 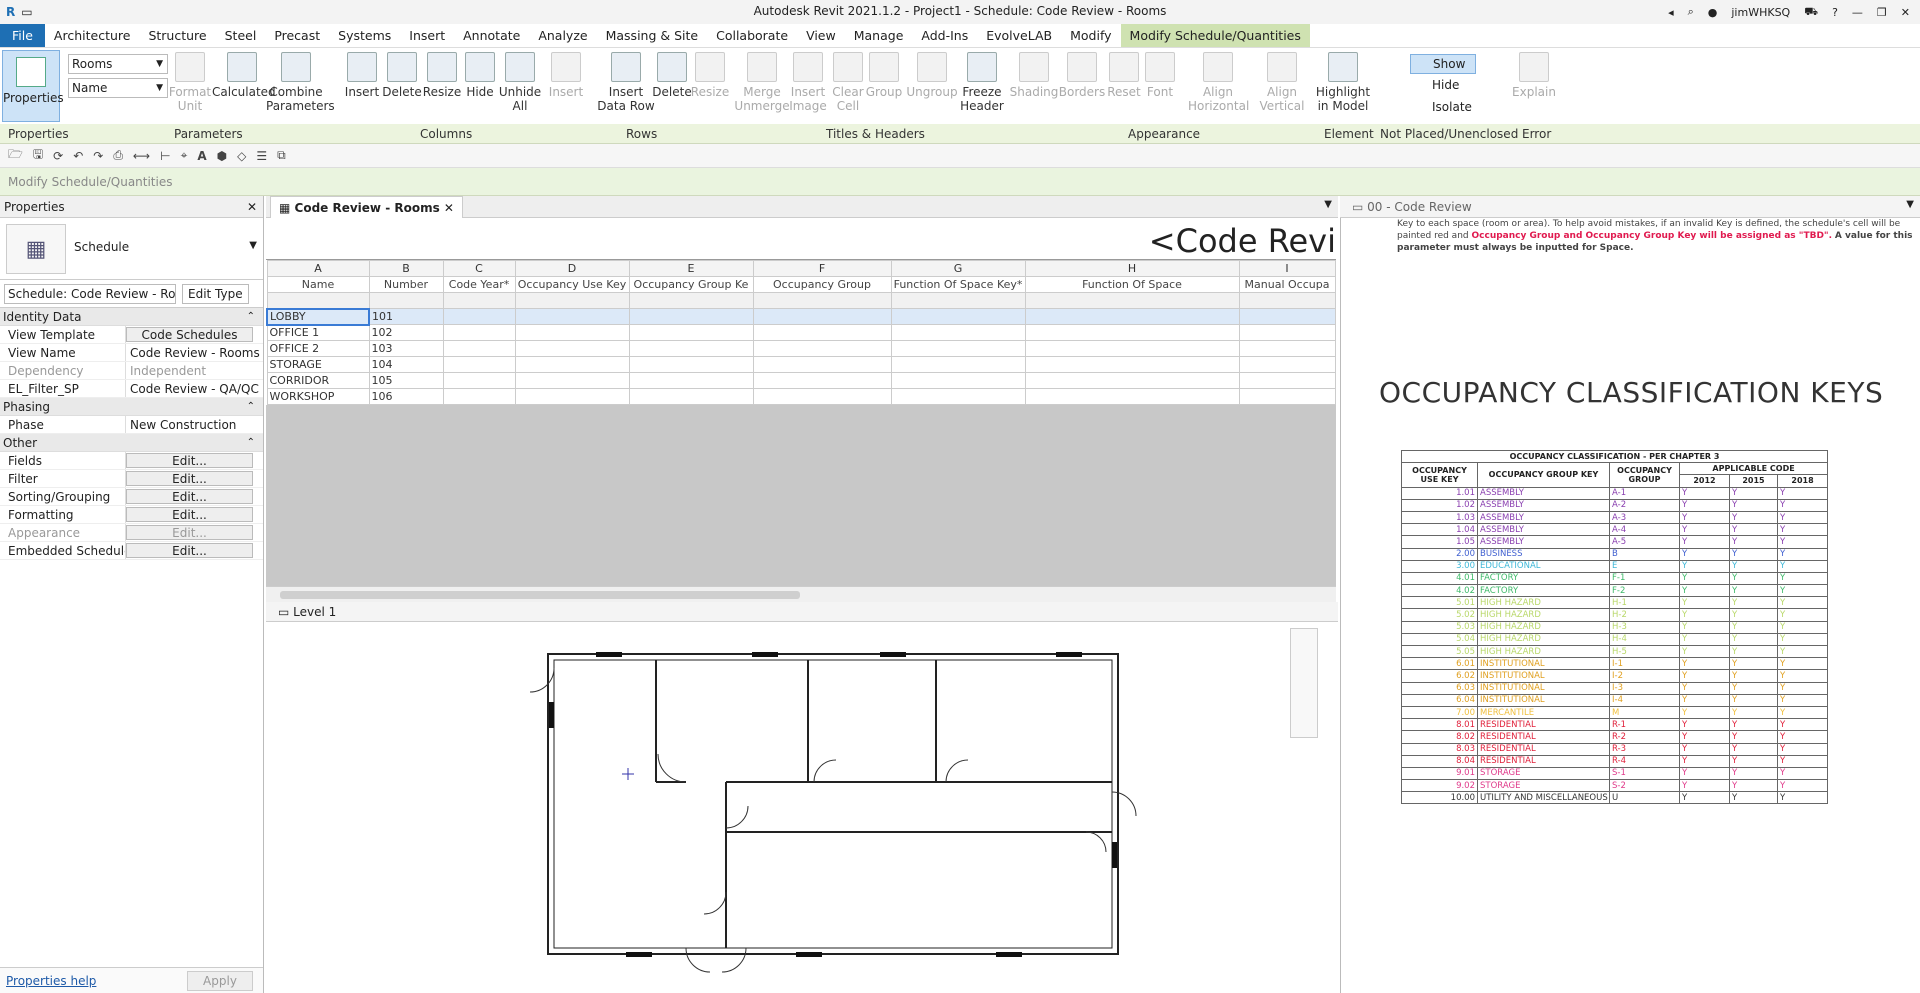 What do you see at coordinates (1412, 207) in the screenshot?
I see `tab-00-code-review: ▭ 00 - Code Review` at bounding box center [1412, 207].